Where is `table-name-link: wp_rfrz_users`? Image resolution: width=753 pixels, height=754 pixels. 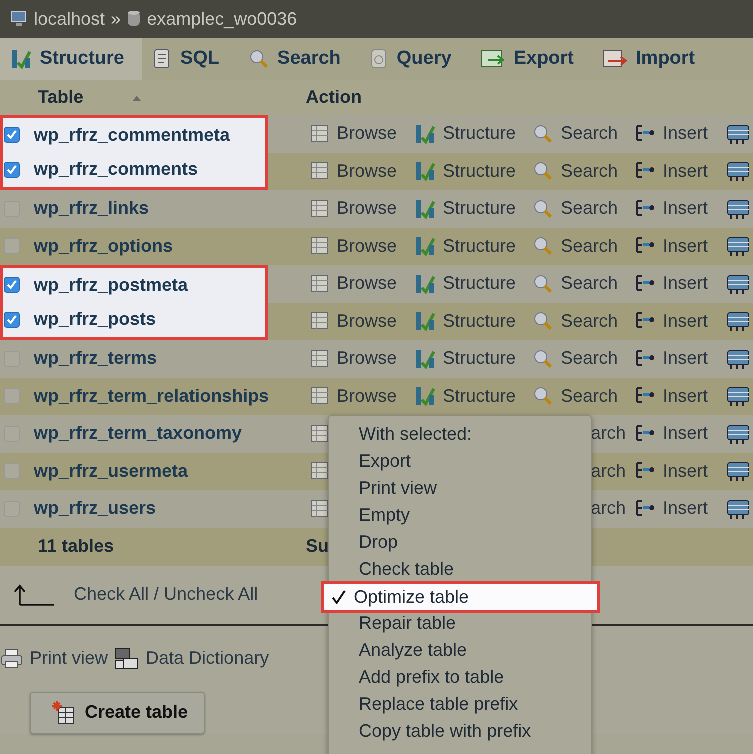 table-name-link: wp_rfrz_users is located at coordinates (95, 509).